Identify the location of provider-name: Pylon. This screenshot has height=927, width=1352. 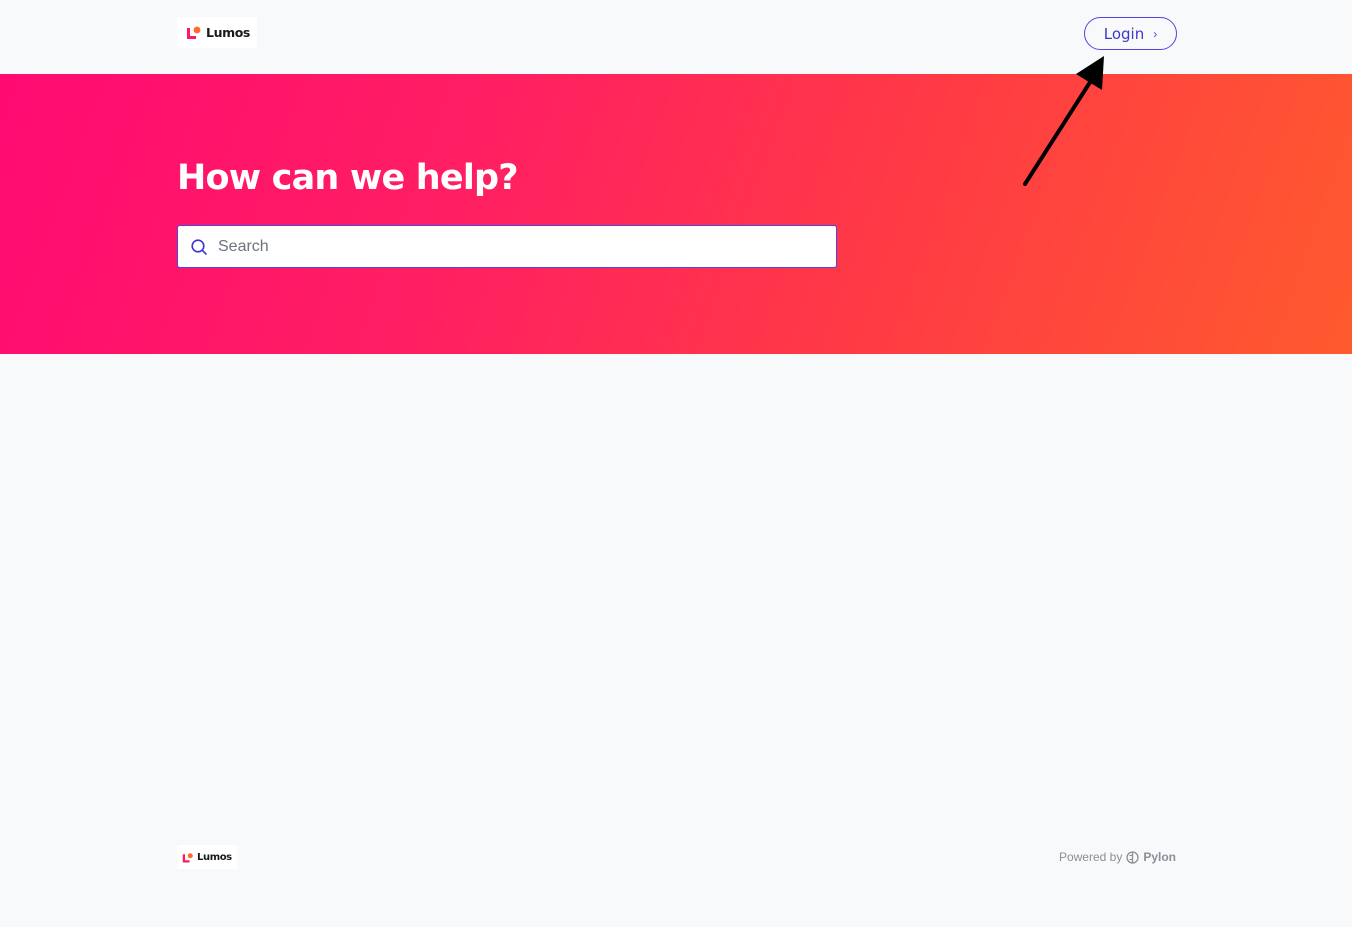
(1159, 857).